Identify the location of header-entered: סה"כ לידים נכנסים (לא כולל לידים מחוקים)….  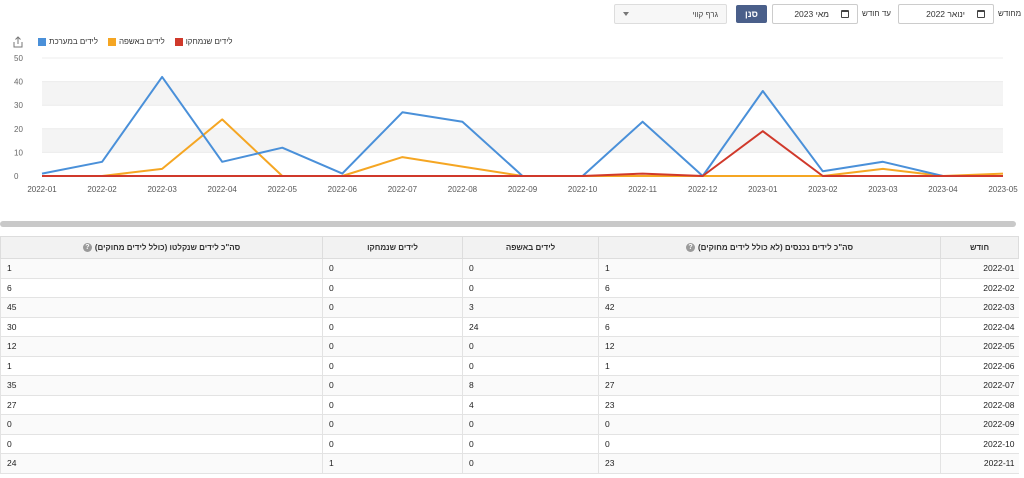
(769, 247).